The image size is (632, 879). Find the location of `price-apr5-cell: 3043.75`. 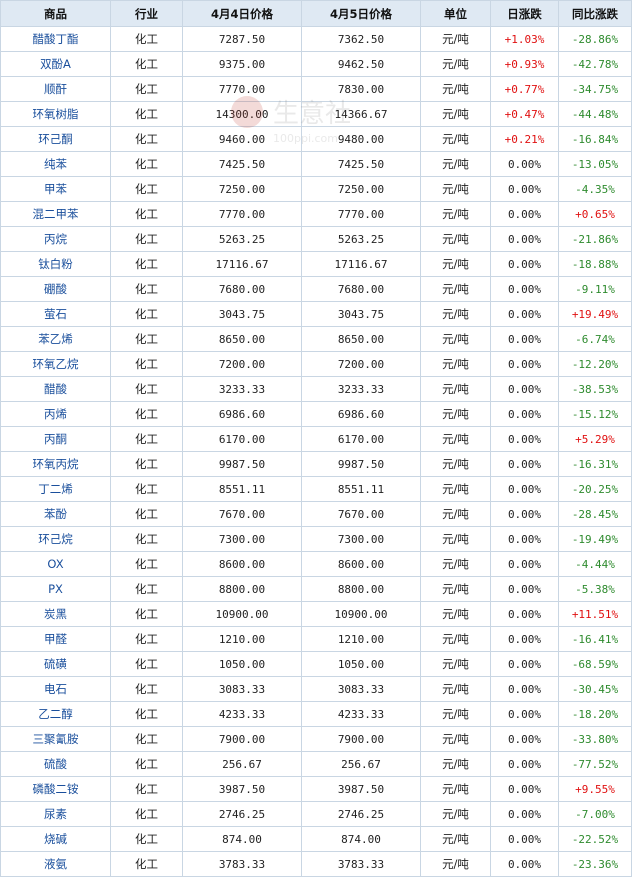

price-apr5-cell: 3043.75 is located at coordinates (361, 314).